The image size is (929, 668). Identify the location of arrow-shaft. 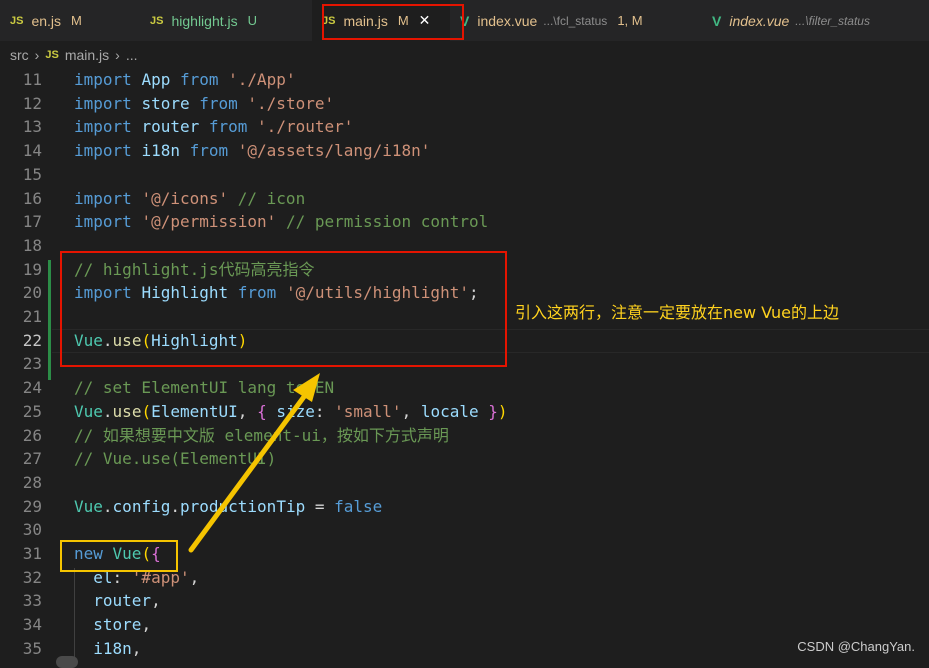
(248, 472).